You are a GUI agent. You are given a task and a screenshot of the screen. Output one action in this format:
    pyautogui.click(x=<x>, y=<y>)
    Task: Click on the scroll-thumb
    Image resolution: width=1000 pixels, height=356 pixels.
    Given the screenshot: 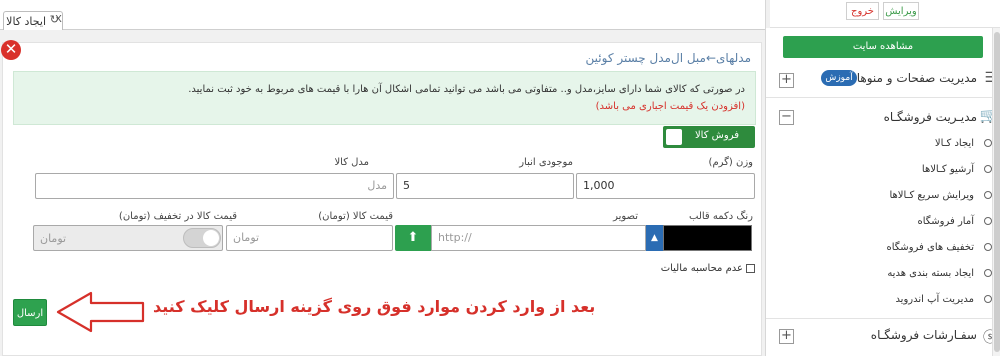 What is the action you would take?
    pyautogui.click(x=997, y=192)
    